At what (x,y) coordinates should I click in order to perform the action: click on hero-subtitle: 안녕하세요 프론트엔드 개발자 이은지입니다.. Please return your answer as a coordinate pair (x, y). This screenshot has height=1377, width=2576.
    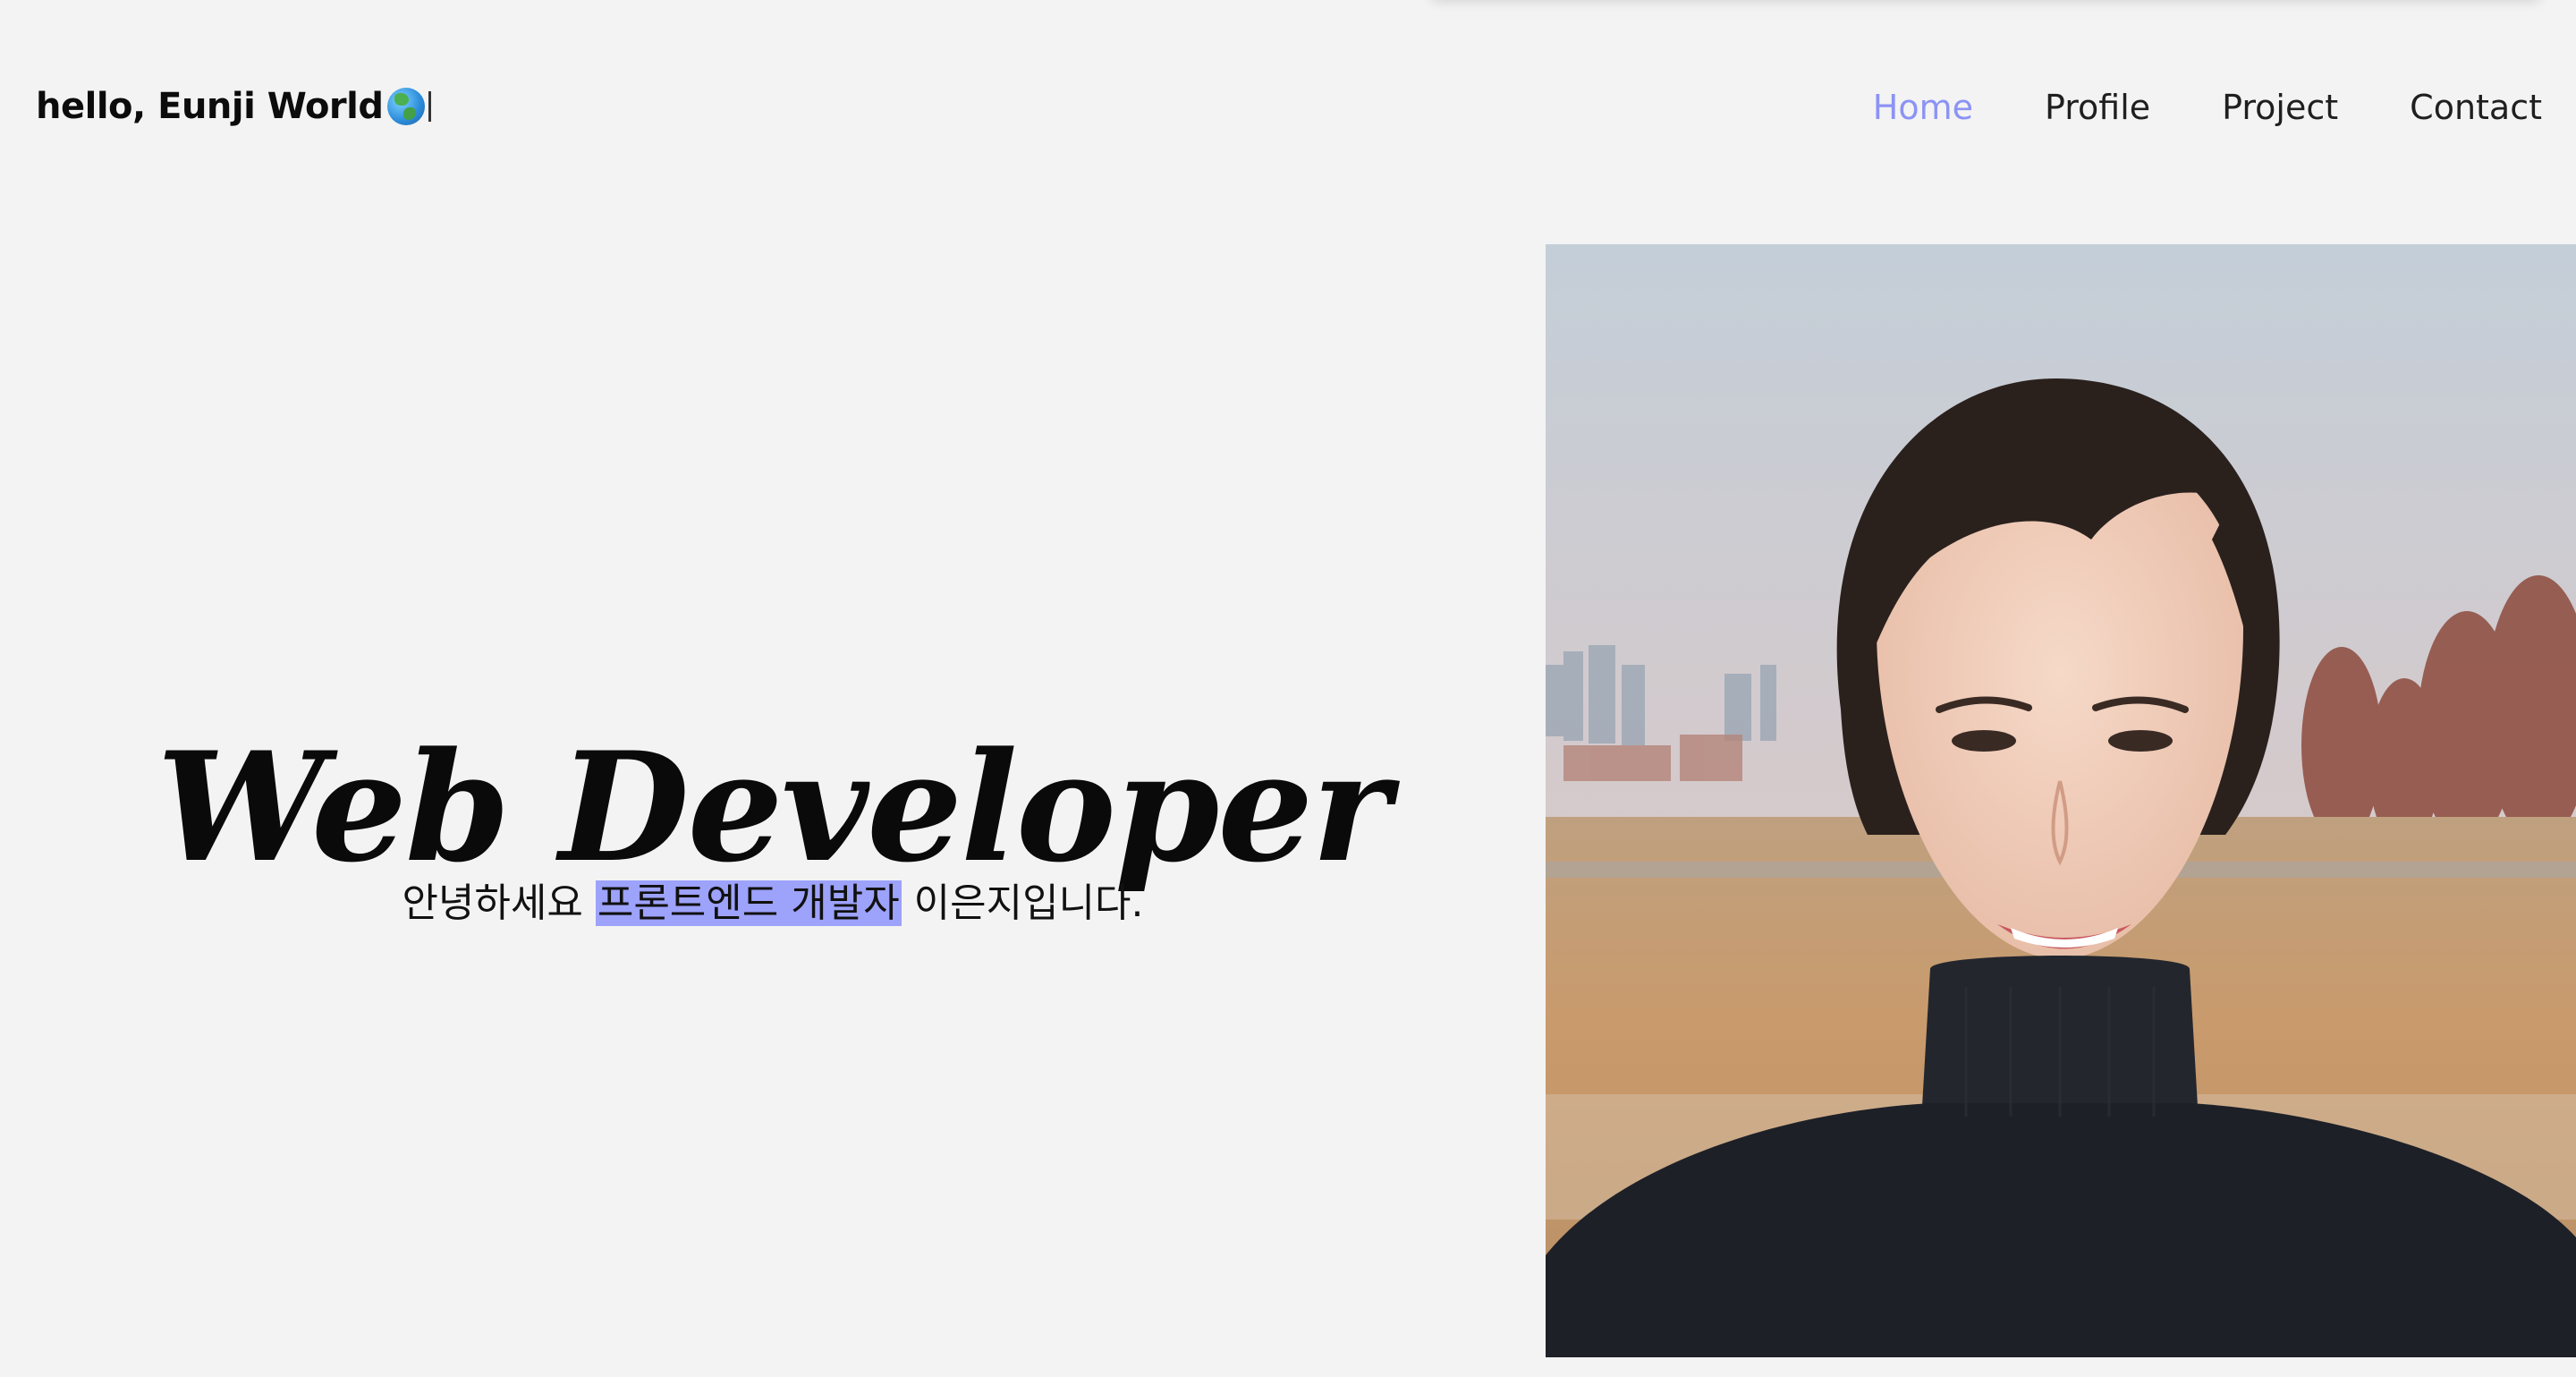
    Looking at the image, I should click on (773, 904).